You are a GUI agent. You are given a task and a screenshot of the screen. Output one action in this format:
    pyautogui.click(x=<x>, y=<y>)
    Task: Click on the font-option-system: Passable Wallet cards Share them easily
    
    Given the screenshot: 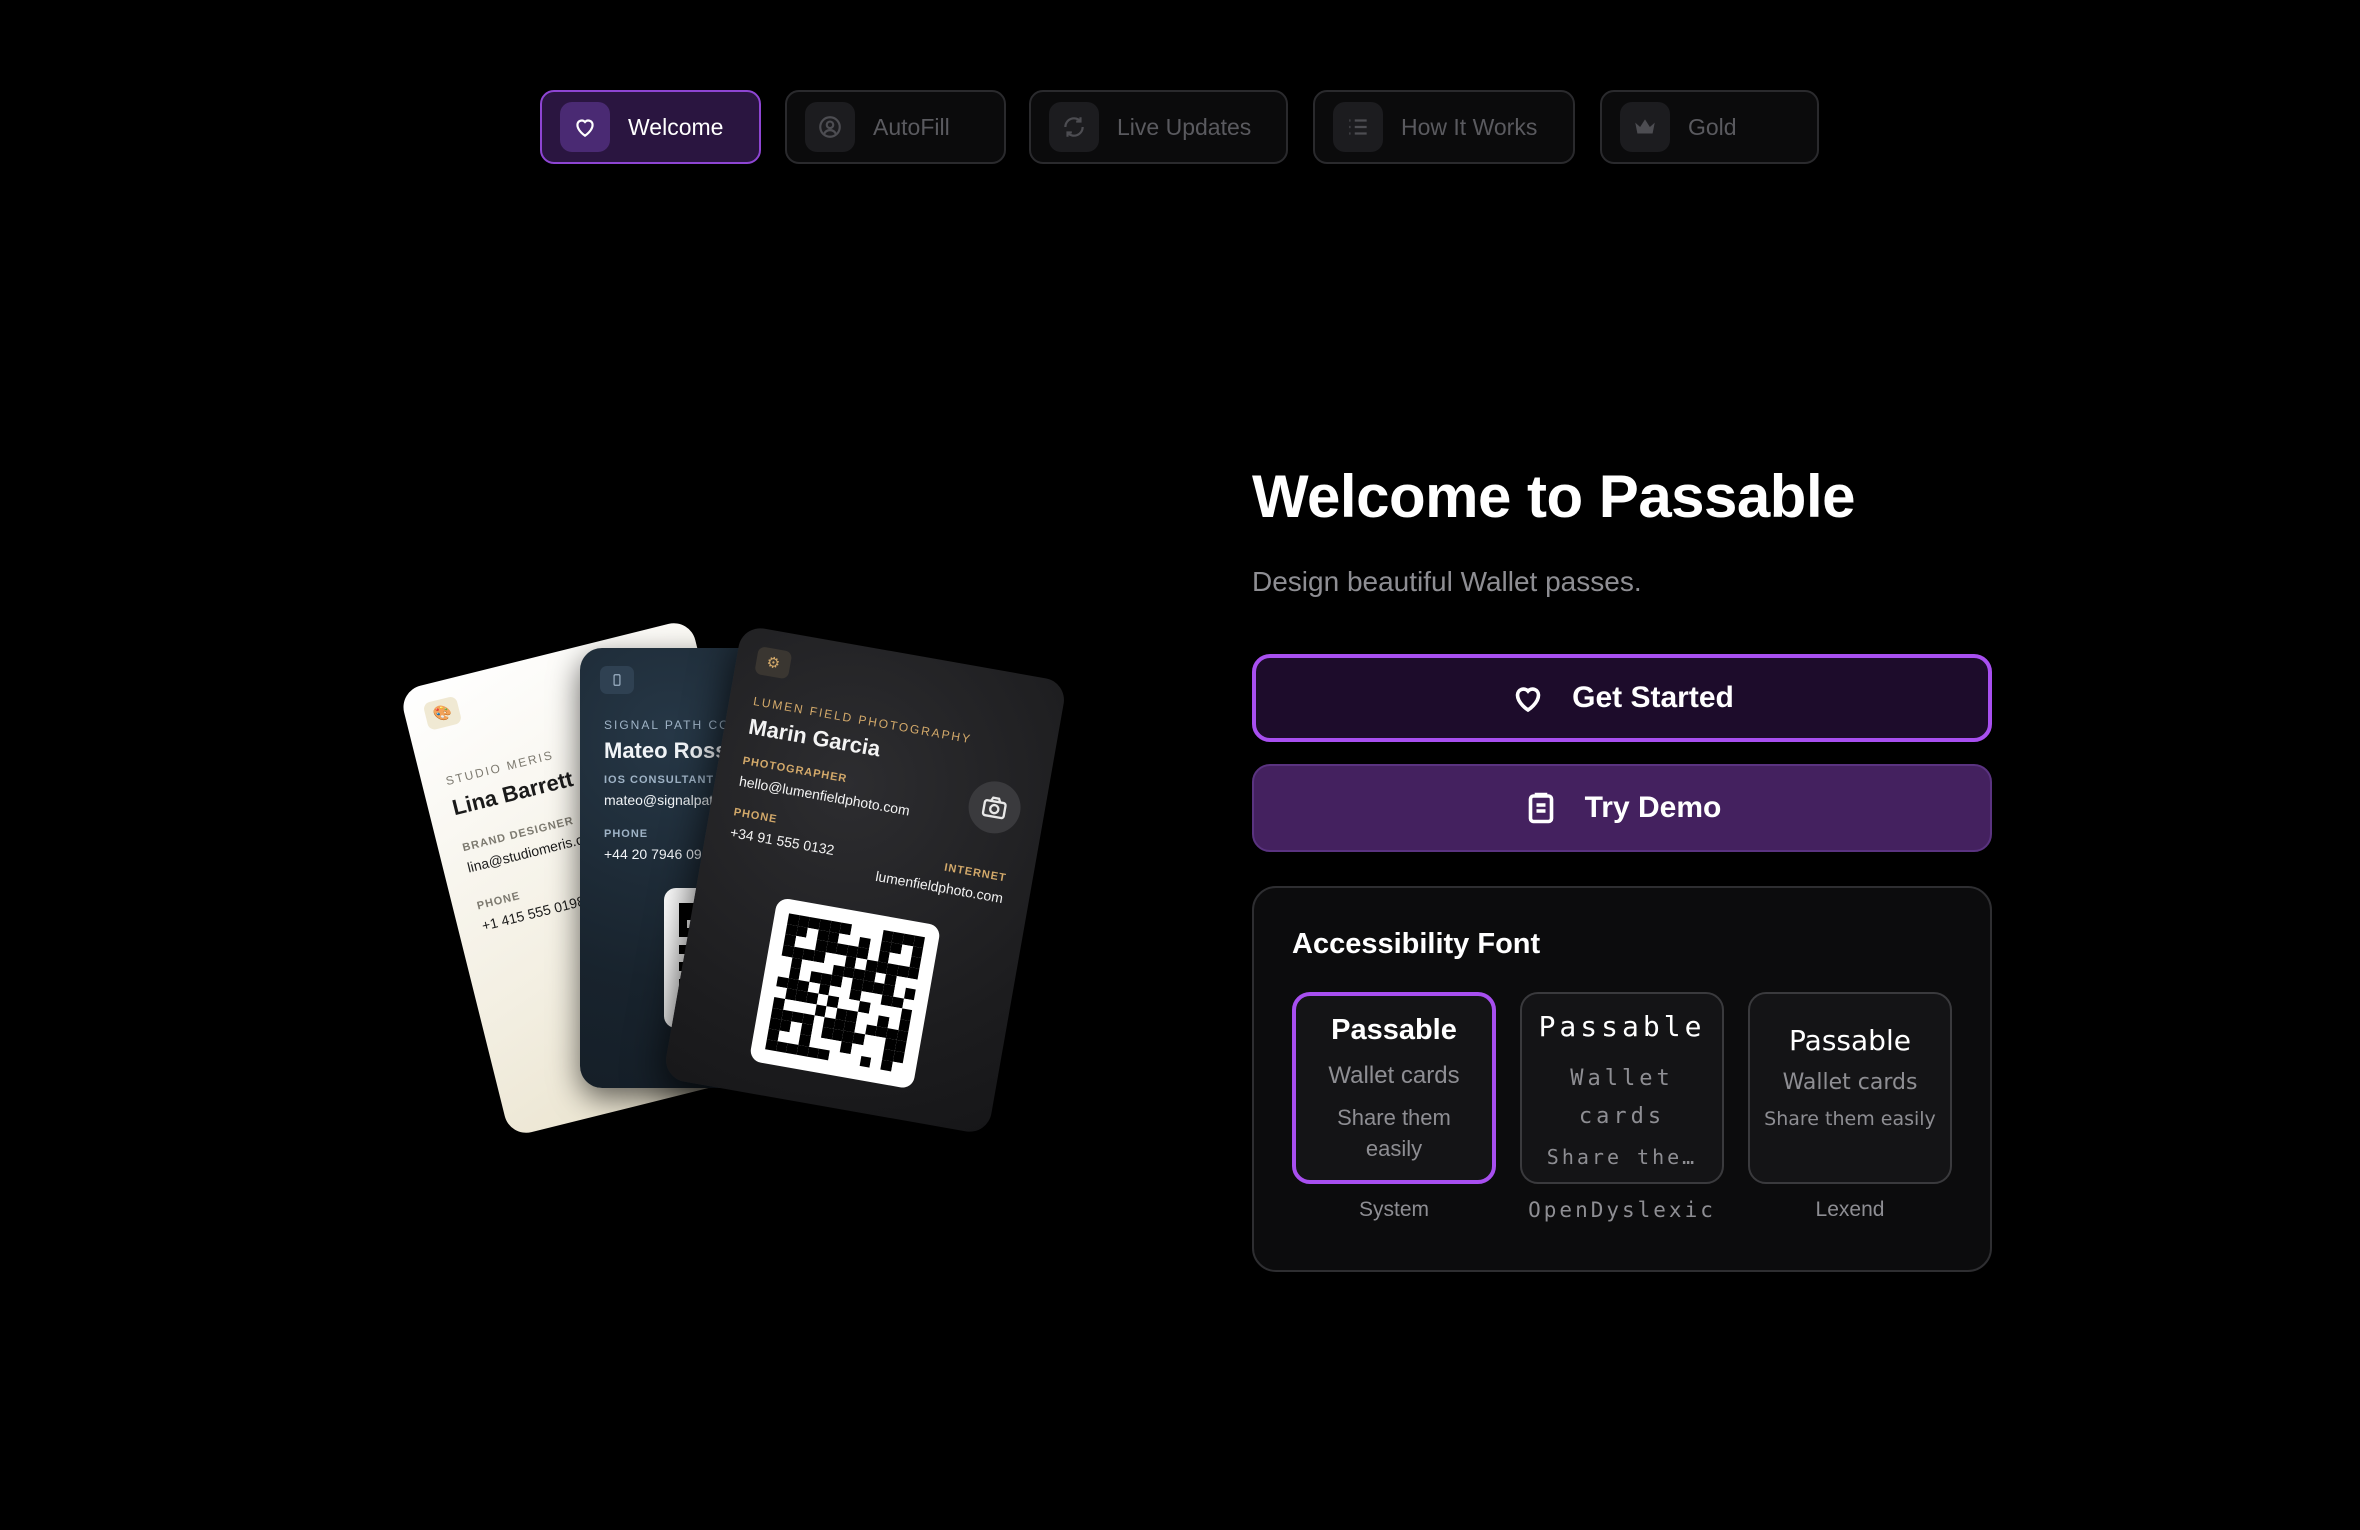 What is the action you would take?
    pyautogui.click(x=1394, y=1088)
    